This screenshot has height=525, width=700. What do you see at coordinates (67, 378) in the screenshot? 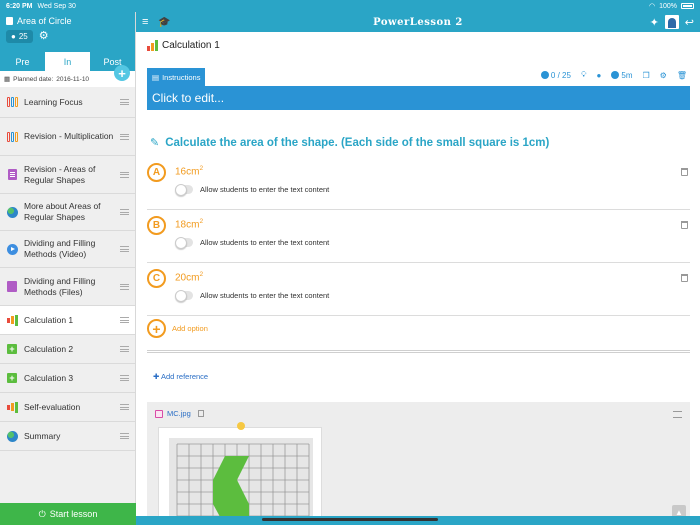
I see `sidebar-item-calculation-3: + Calculation 3` at bounding box center [67, 378].